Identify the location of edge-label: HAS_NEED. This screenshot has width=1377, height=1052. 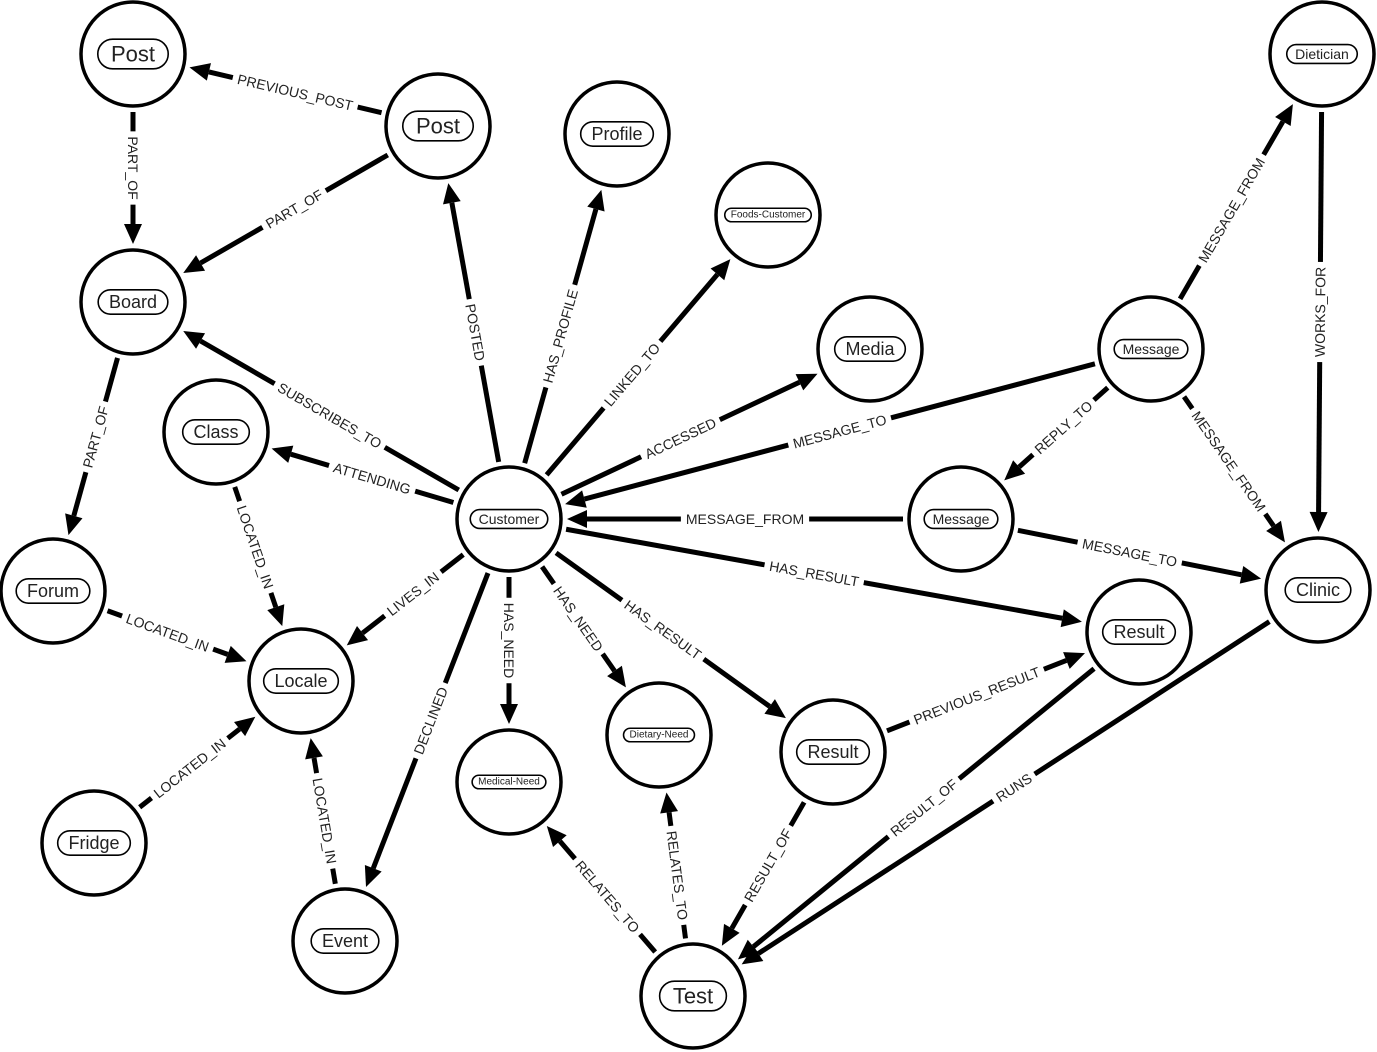
(509, 640).